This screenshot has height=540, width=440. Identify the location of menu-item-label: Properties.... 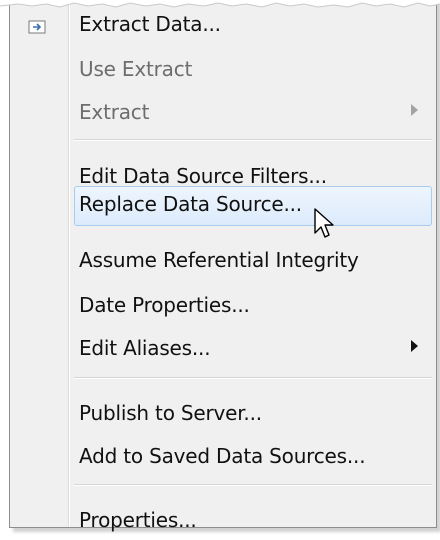
(138, 520).